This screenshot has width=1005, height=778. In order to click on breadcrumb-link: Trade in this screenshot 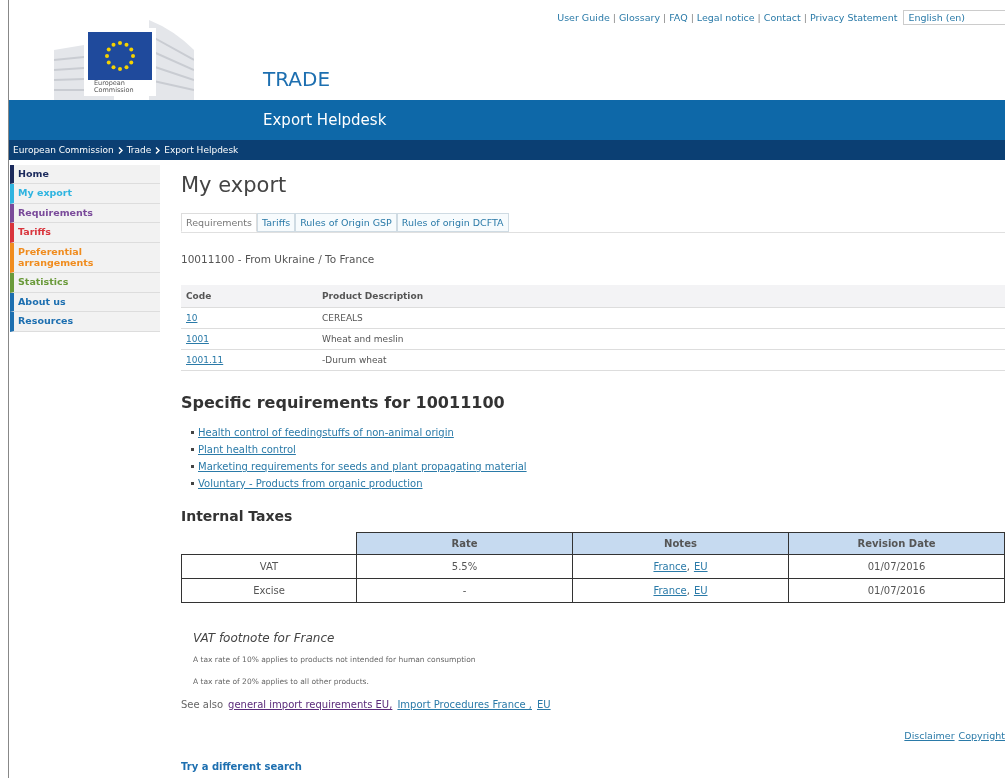, I will do `click(139, 150)`.